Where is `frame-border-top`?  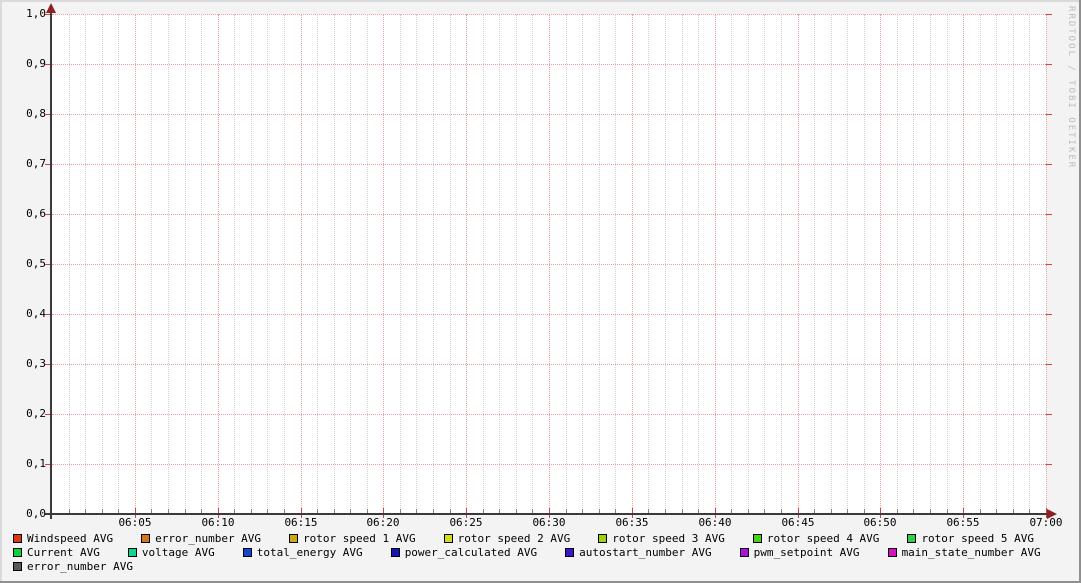 frame-border-top is located at coordinates (540, 1).